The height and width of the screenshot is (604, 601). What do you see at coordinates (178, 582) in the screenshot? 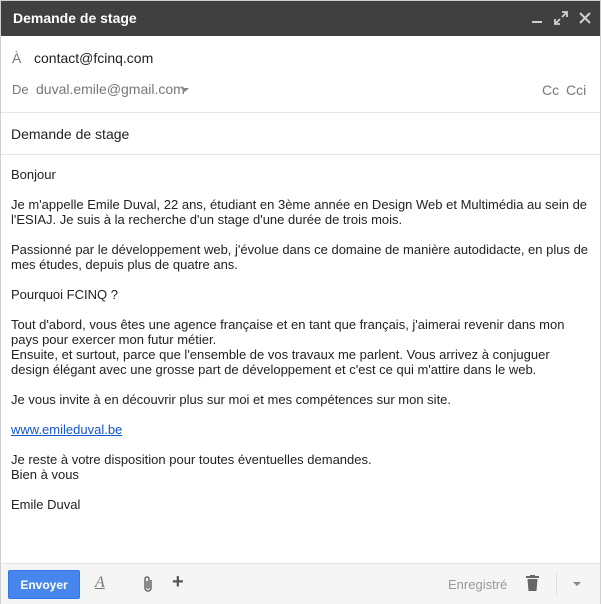
I see `plus-icon: +` at bounding box center [178, 582].